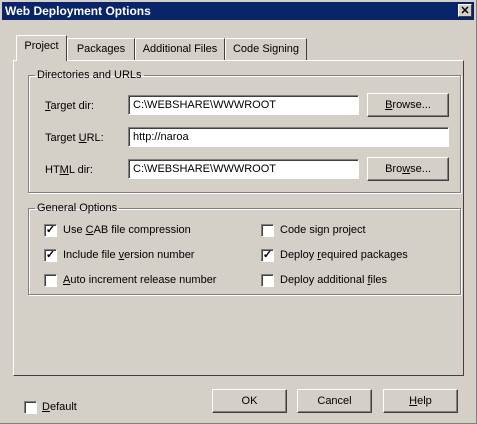 The width and height of the screenshot is (477, 424). I want to click on window-title: Web Deployment Options, so click(78, 11).